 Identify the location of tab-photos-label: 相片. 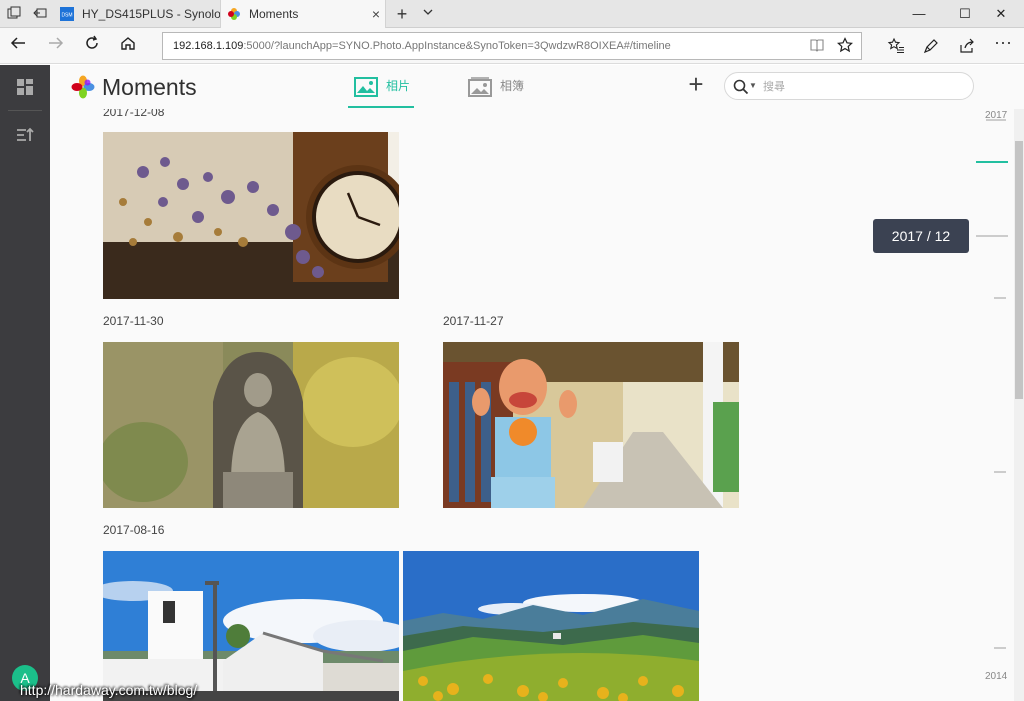
(398, 86).